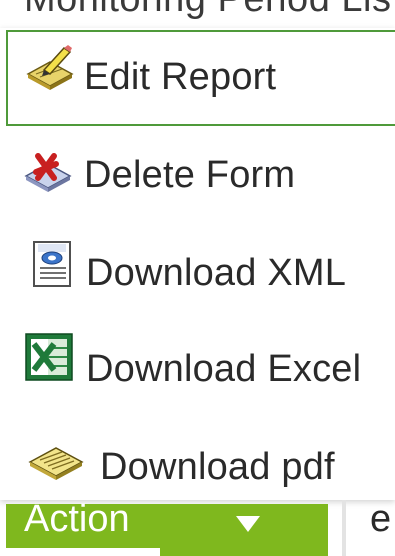 This screenshot has width=395, height=556. I want to click on delete-form-icon, so click(48, 170).